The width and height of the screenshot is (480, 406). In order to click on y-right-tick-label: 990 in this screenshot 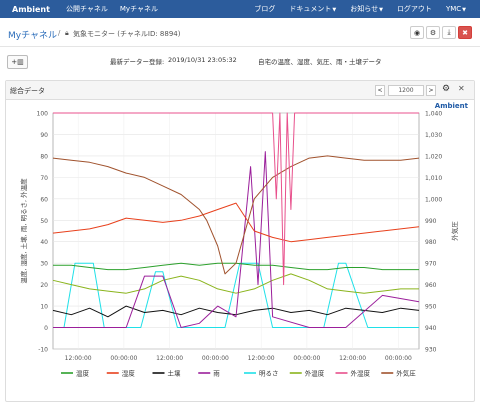, I will do `click(431, 221)`.